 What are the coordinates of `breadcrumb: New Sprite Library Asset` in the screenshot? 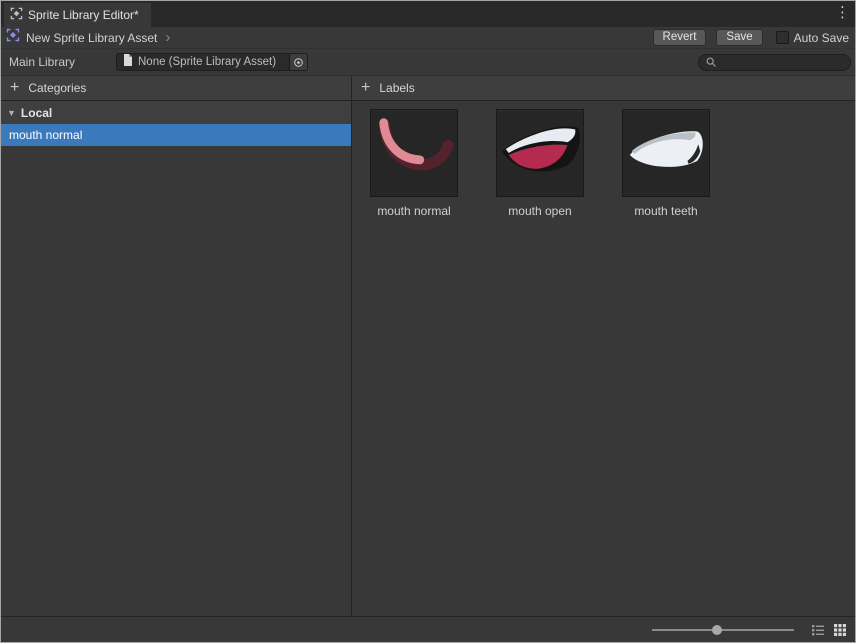 It's located at (91, 38).